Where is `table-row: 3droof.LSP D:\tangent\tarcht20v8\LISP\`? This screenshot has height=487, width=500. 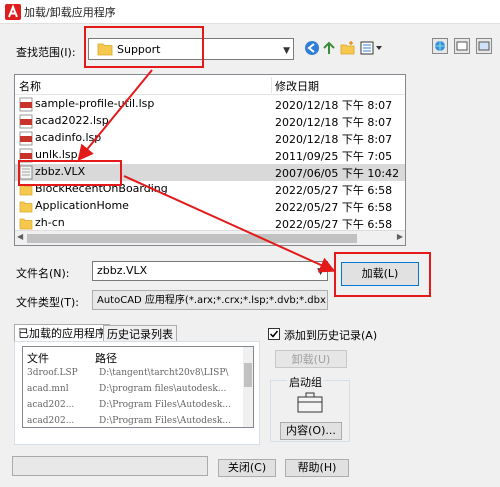
table-row: 3droof.LSP D:\tangent\tarcht20v8\LISP\ is located at coordinates (138, 374).